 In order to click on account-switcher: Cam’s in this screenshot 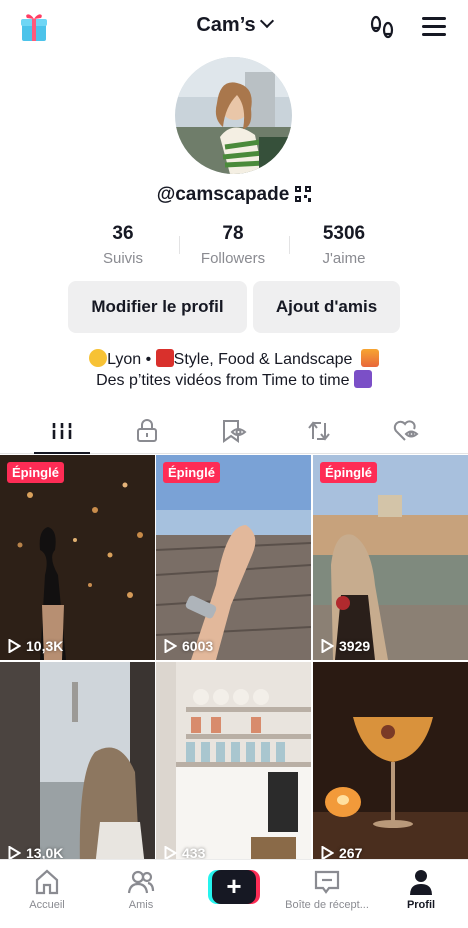, I will do `click(234, 25)`.